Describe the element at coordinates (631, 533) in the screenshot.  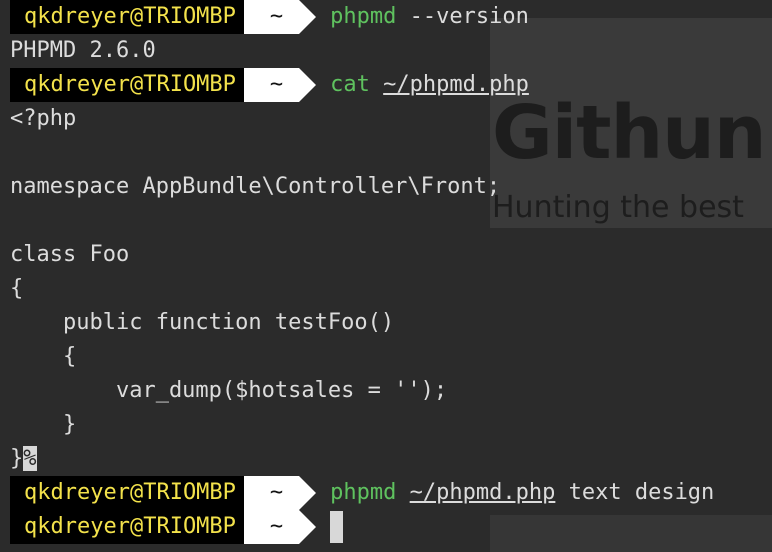
I see `background-window-bottom` at that location.